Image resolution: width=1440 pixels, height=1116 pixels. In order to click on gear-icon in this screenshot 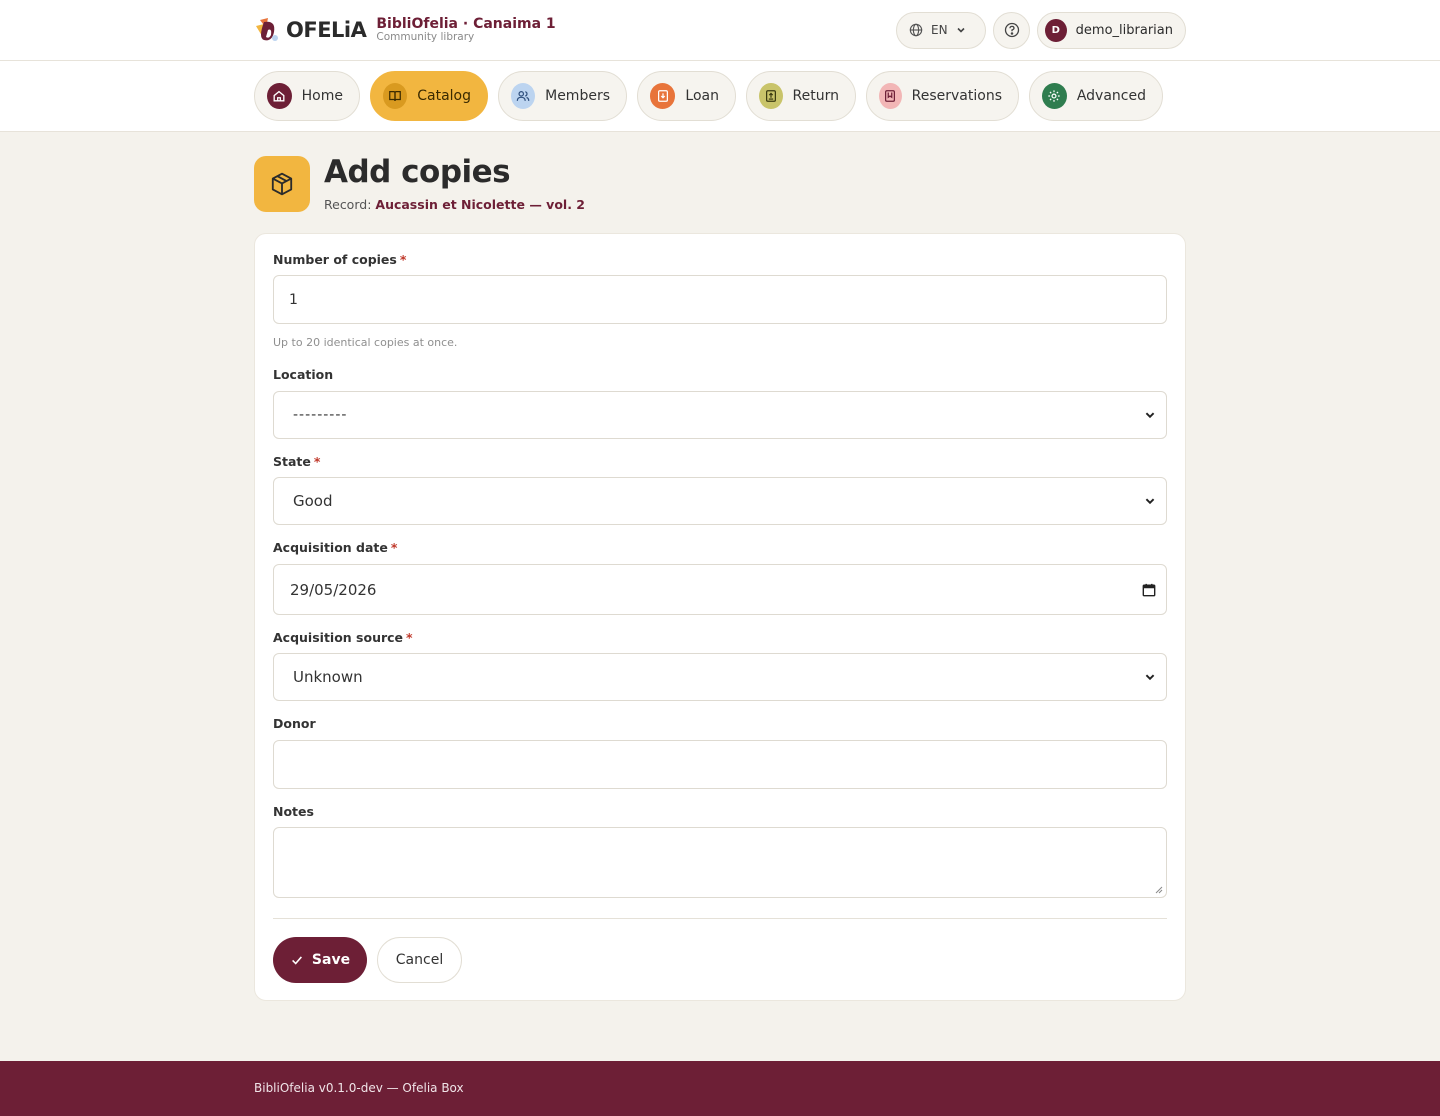, I will do `click(1054, 96)`.